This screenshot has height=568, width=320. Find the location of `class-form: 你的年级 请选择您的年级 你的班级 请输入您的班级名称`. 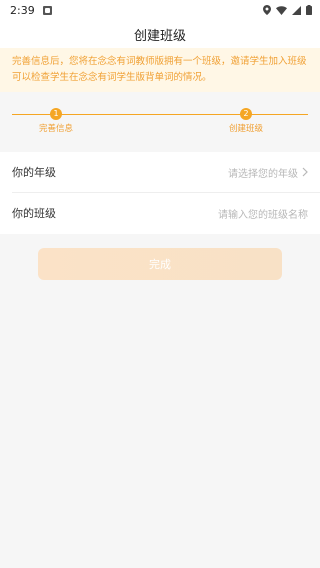

class-form: 你的年级 请选择您的年级 你的班级 请输入您的班级名称 is located at coordinates (160, 193).